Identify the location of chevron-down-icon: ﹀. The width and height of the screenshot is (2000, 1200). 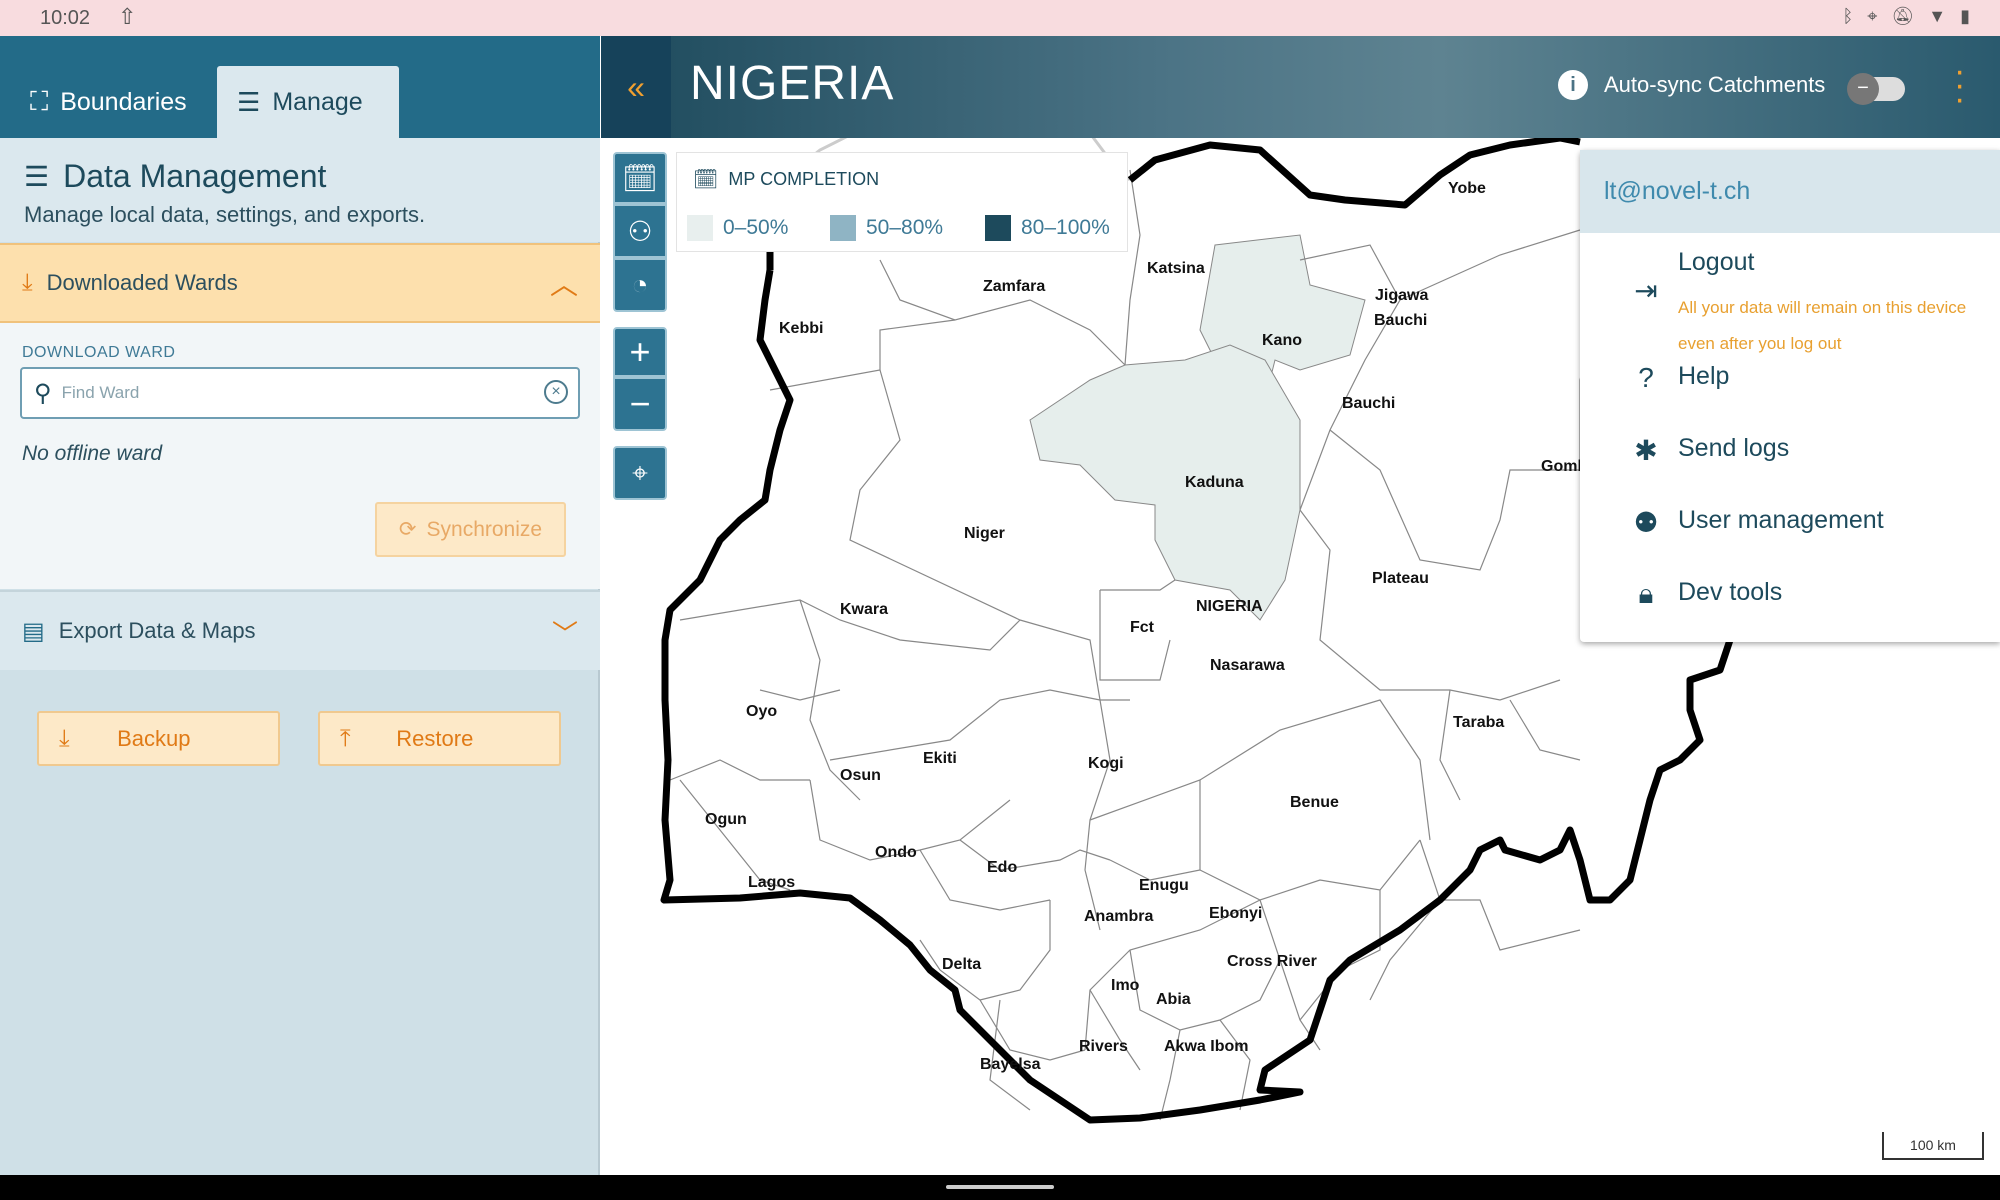
(564, 634).